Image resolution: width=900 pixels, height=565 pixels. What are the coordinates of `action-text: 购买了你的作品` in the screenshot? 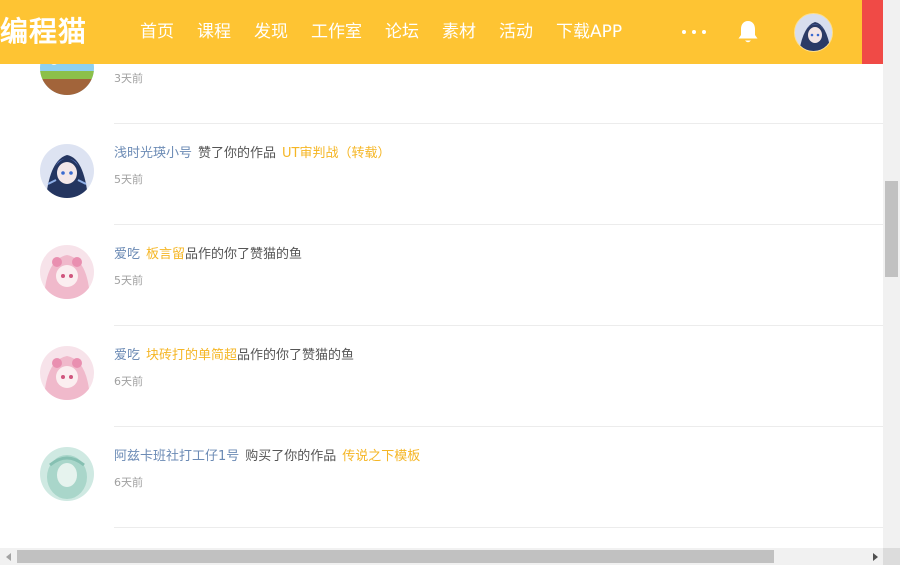 It's located at (291, 456).